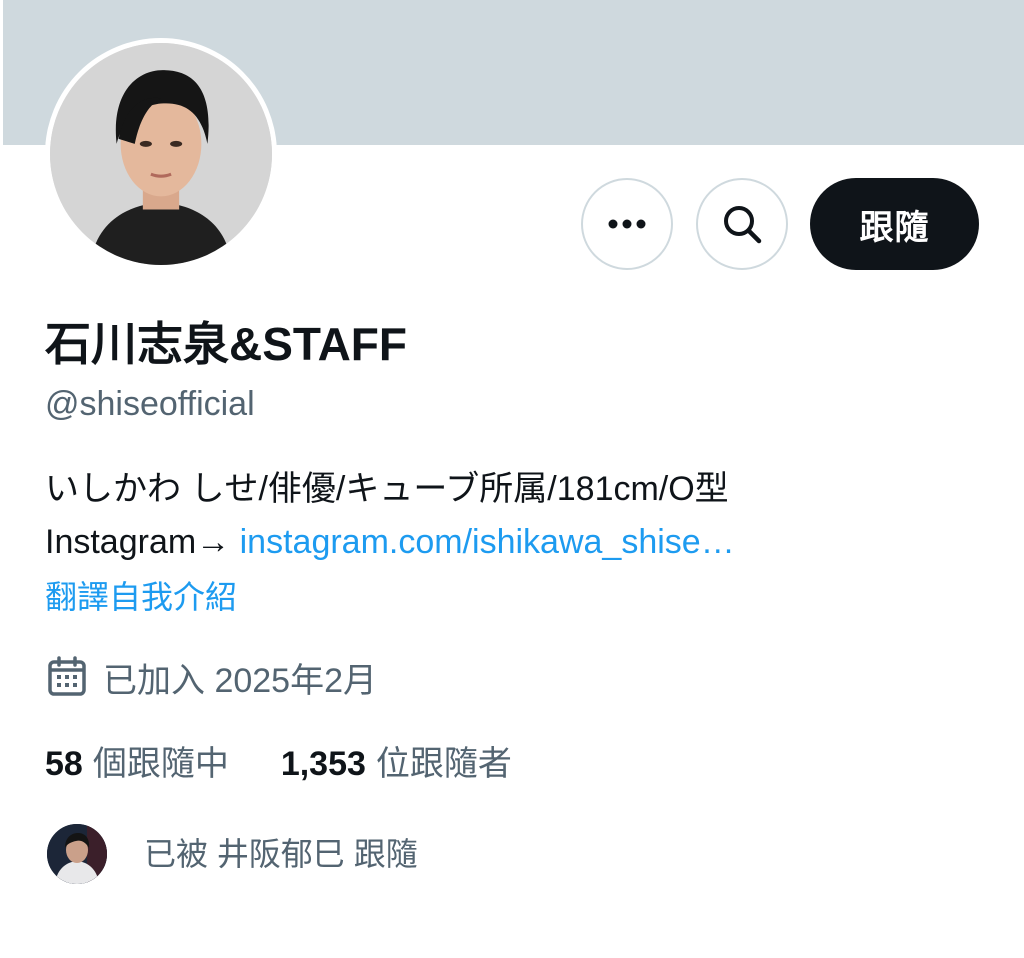 The image size is (1024, 958). Describe the element at coordinates (443, 764) in the screenshot. I see `followers-label: 位跟隨者` at that location.